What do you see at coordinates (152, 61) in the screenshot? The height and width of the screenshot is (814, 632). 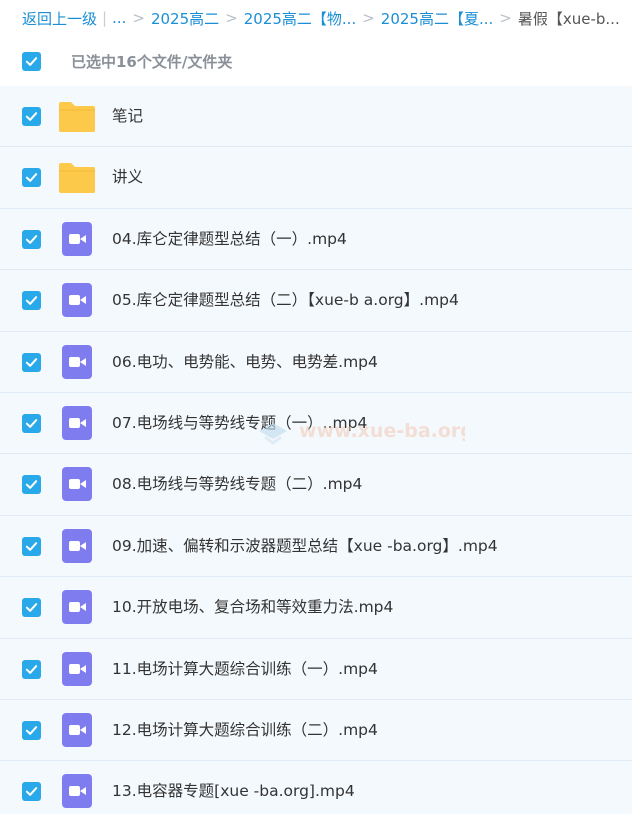 I see `selection-count-label: 已选中16个文件/文件夹` at bounding box center [152, 61].